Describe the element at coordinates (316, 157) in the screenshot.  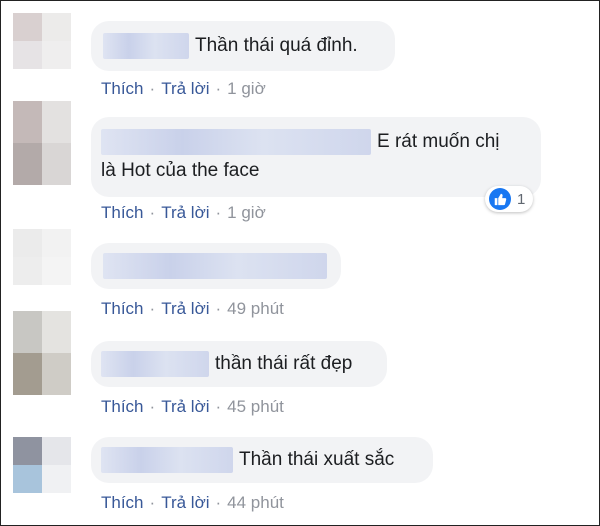
I see `comment-bubble: E rát muốn chị là Hot của the face` at that location.